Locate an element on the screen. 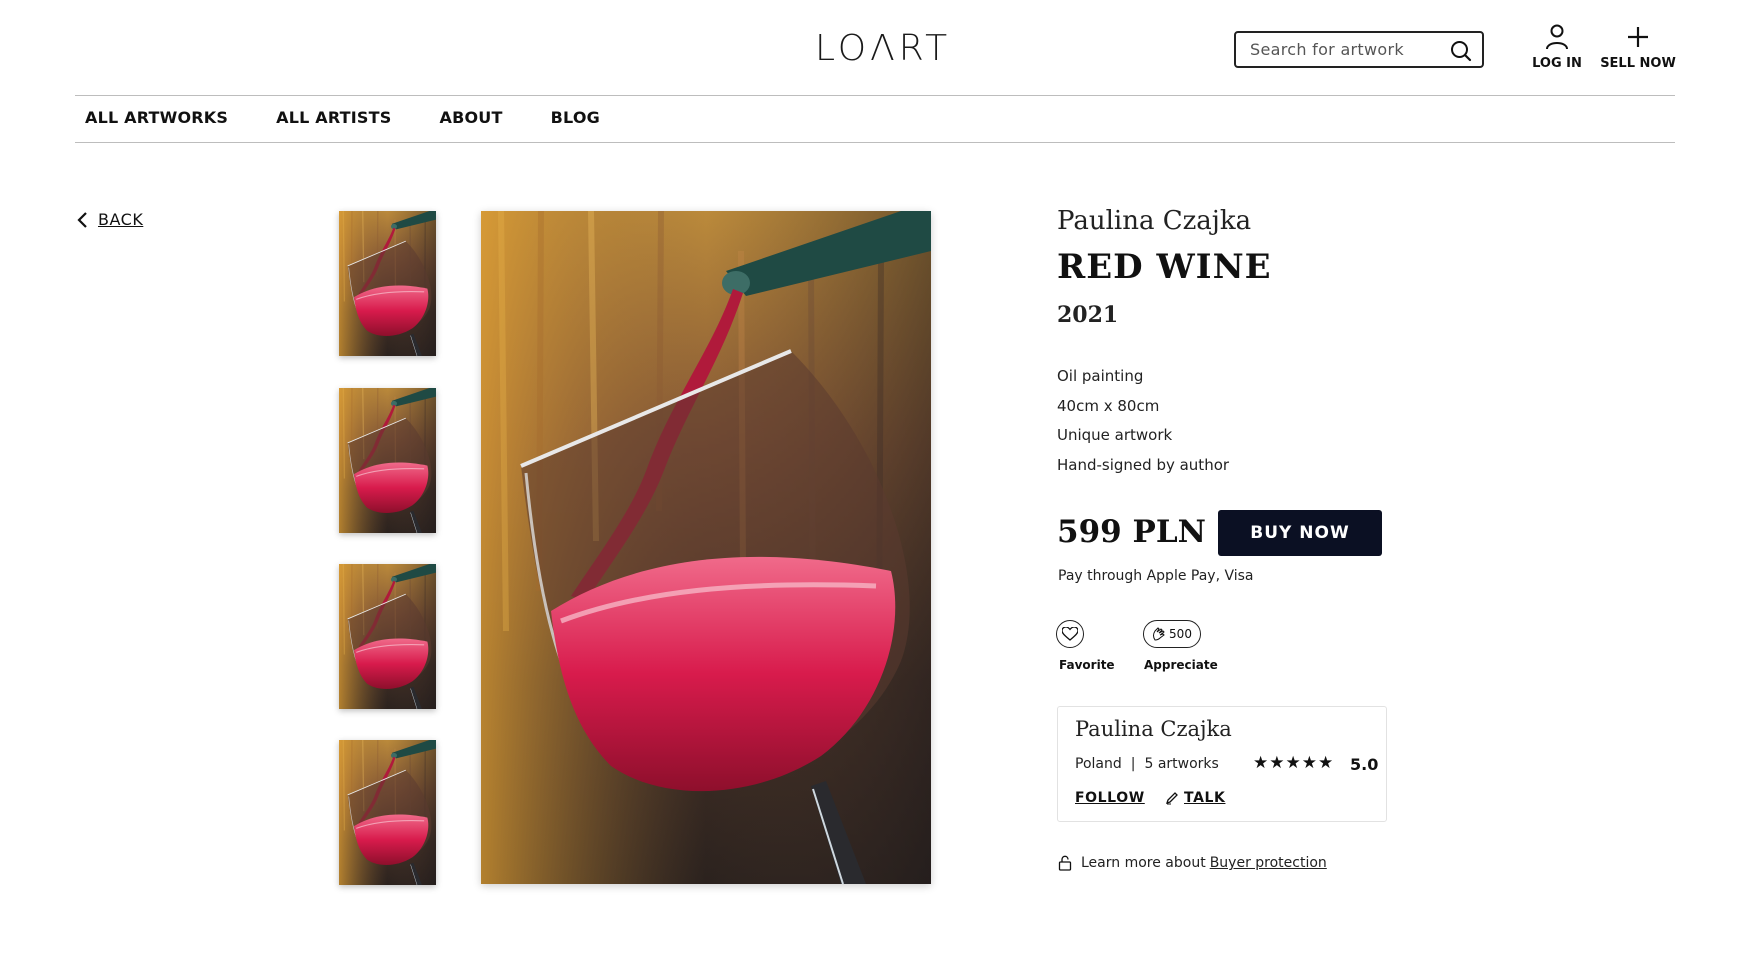 This screenshot has width=1764, height=970. login-button: LOG IN is located at coordinates (1557, 47).